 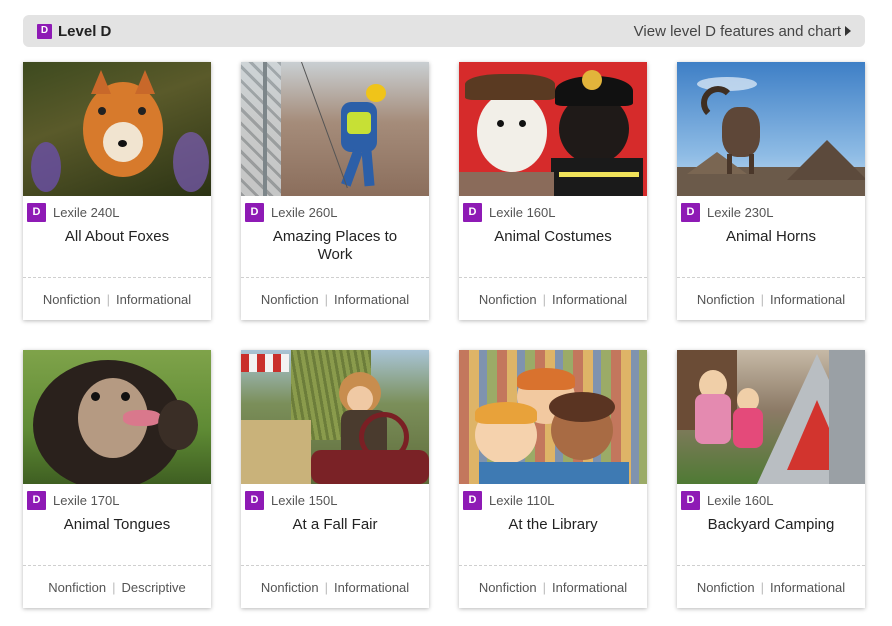 I want to click on lexile-level: Lexile 230L, so click(x=740, y=212).